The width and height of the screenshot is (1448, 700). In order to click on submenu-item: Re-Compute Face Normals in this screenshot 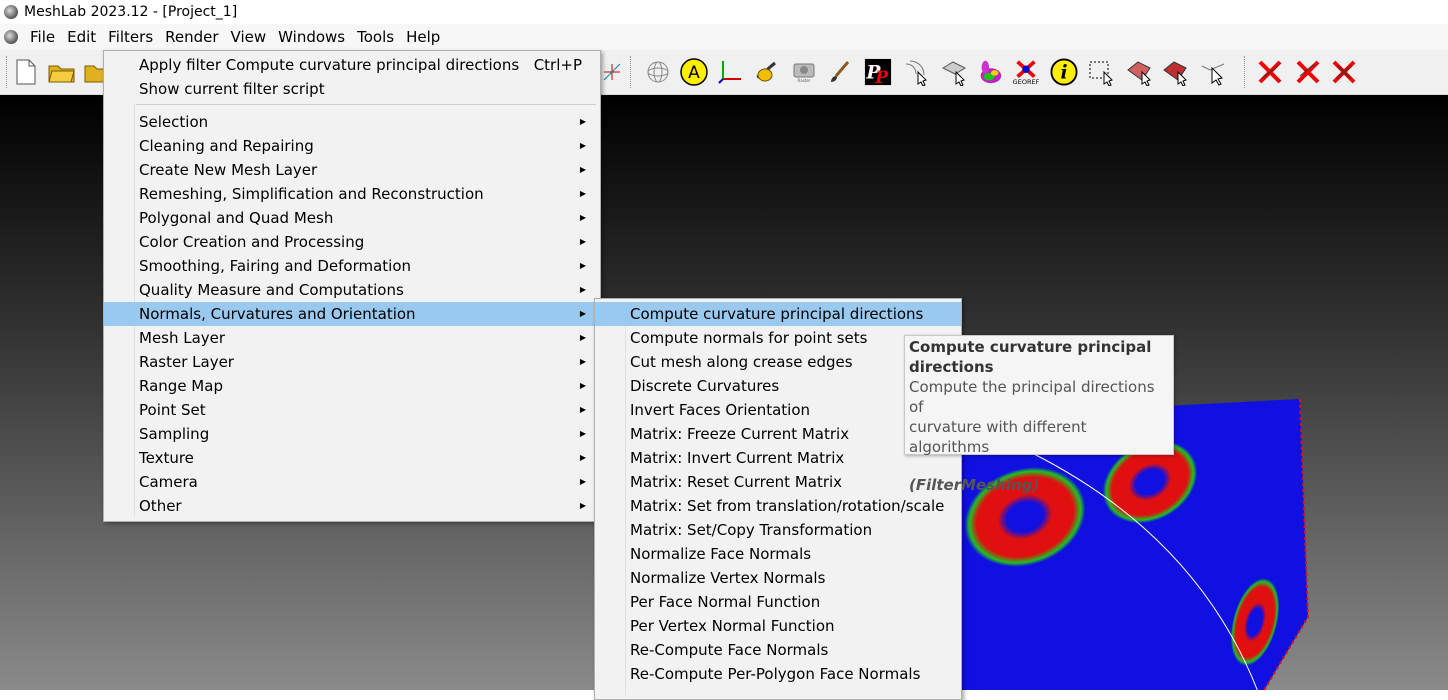, I will do `click(778, 650)`.